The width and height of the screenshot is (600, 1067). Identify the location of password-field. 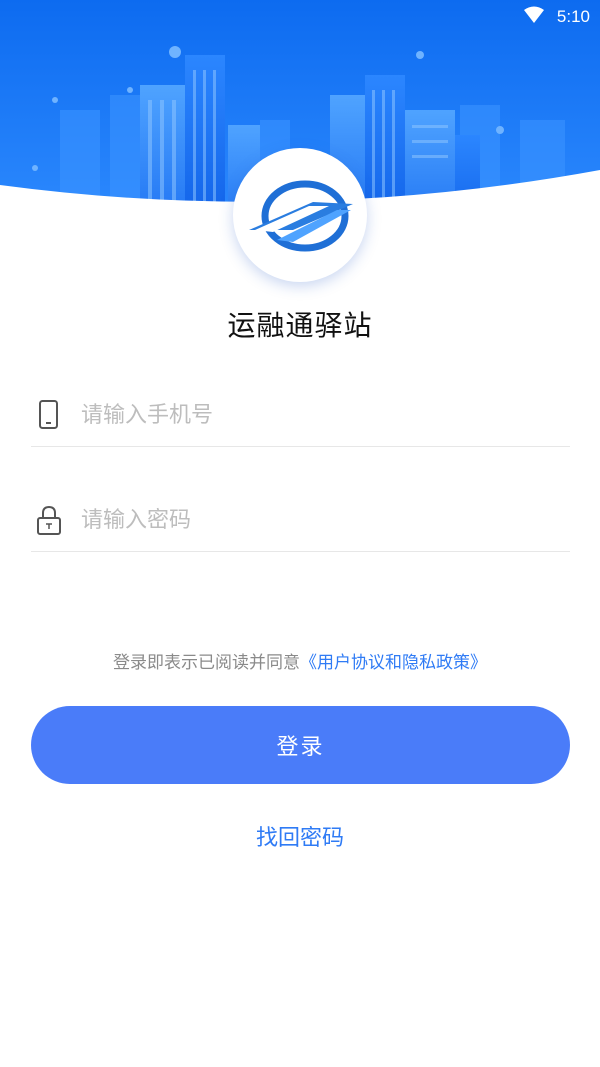
(300, 521).